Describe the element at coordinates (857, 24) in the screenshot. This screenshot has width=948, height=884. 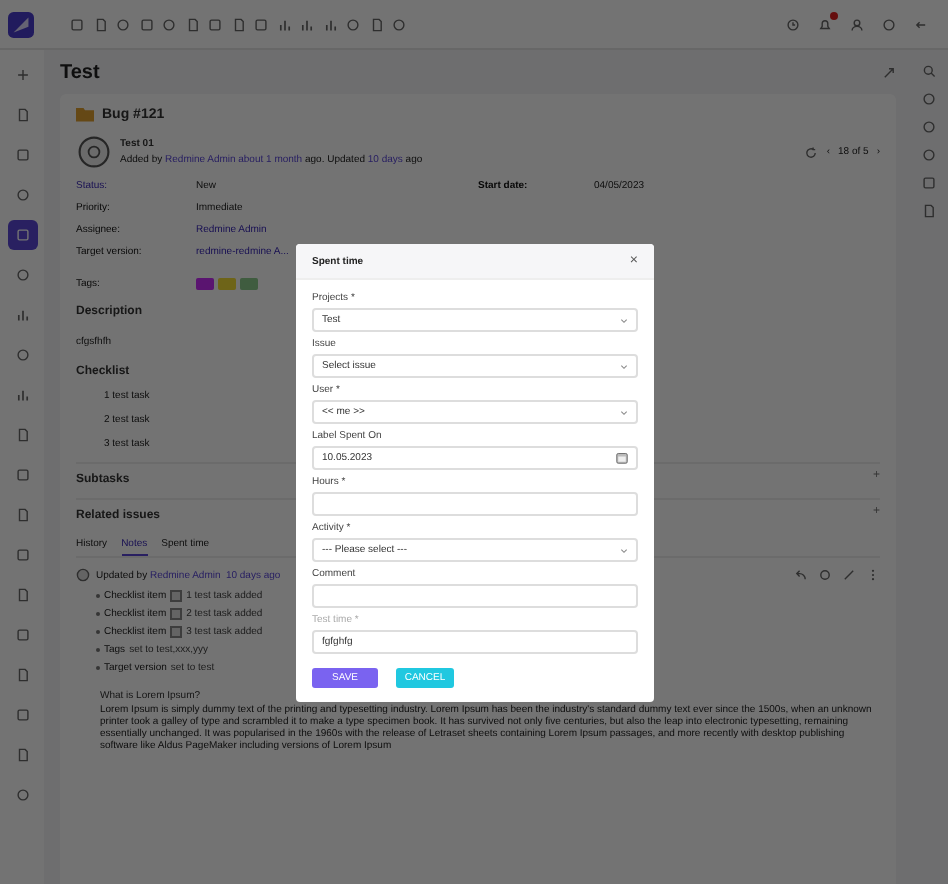
I see `user-icon` at that location.